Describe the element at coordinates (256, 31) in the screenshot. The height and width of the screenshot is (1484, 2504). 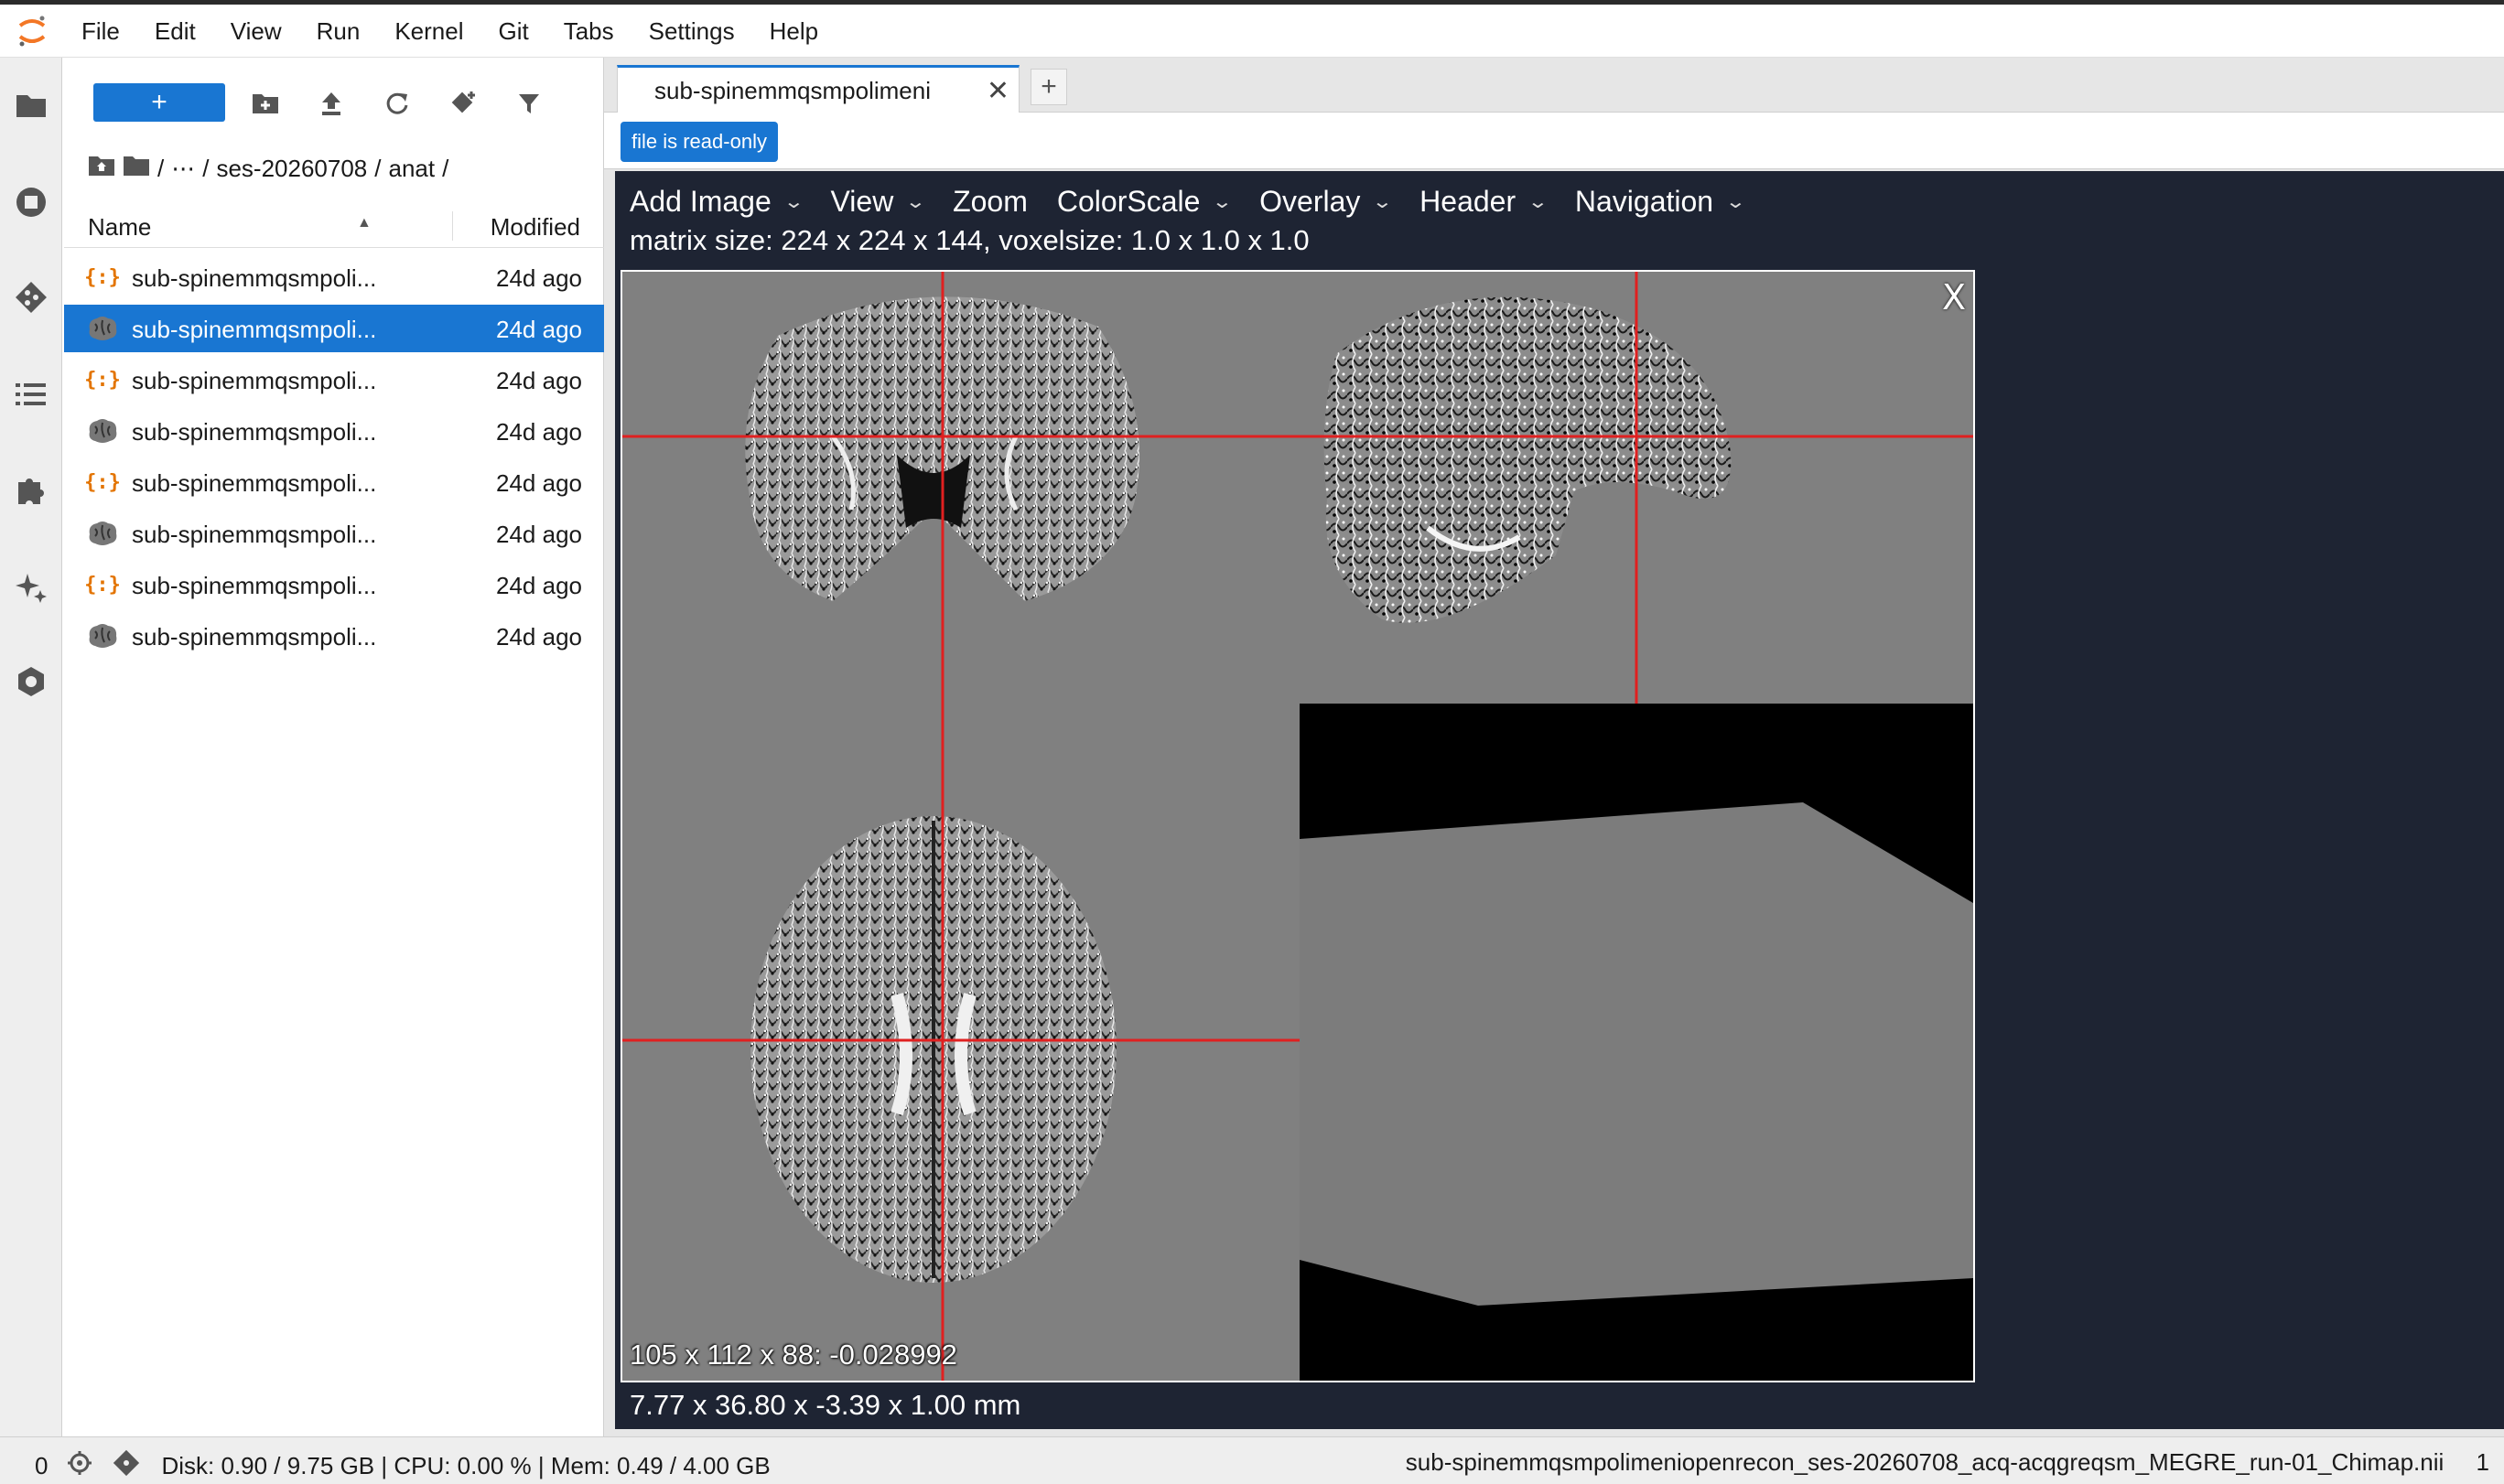
I see `menu-view: View` at that location.